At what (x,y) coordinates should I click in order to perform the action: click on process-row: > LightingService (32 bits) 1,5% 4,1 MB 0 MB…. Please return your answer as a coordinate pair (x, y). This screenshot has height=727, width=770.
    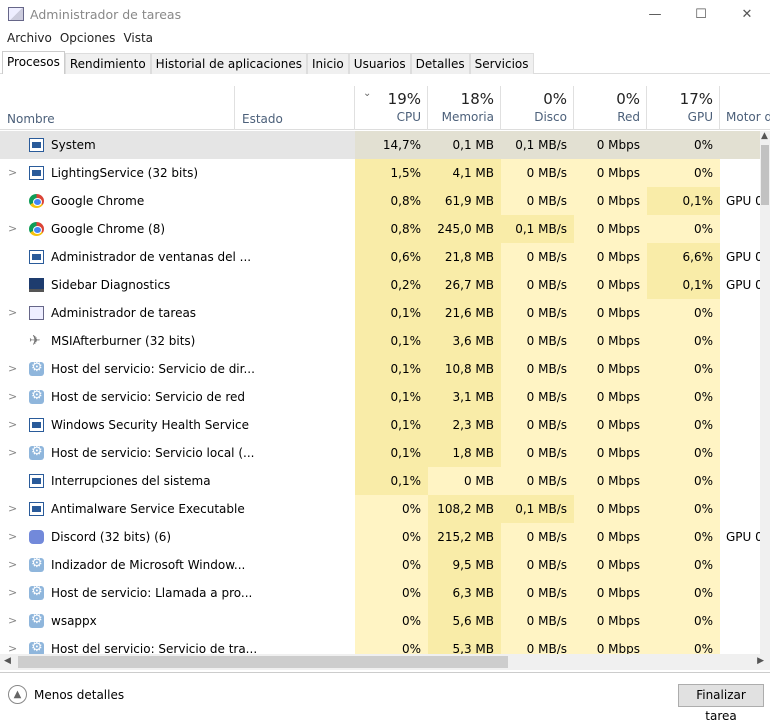
    Looking at the image, I should click on (380, 173).